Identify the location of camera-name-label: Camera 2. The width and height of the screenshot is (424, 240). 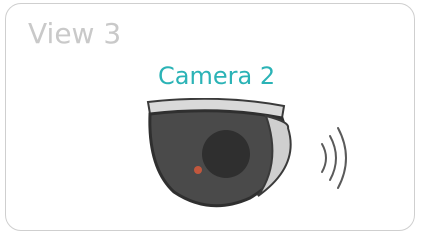
(217, 76).